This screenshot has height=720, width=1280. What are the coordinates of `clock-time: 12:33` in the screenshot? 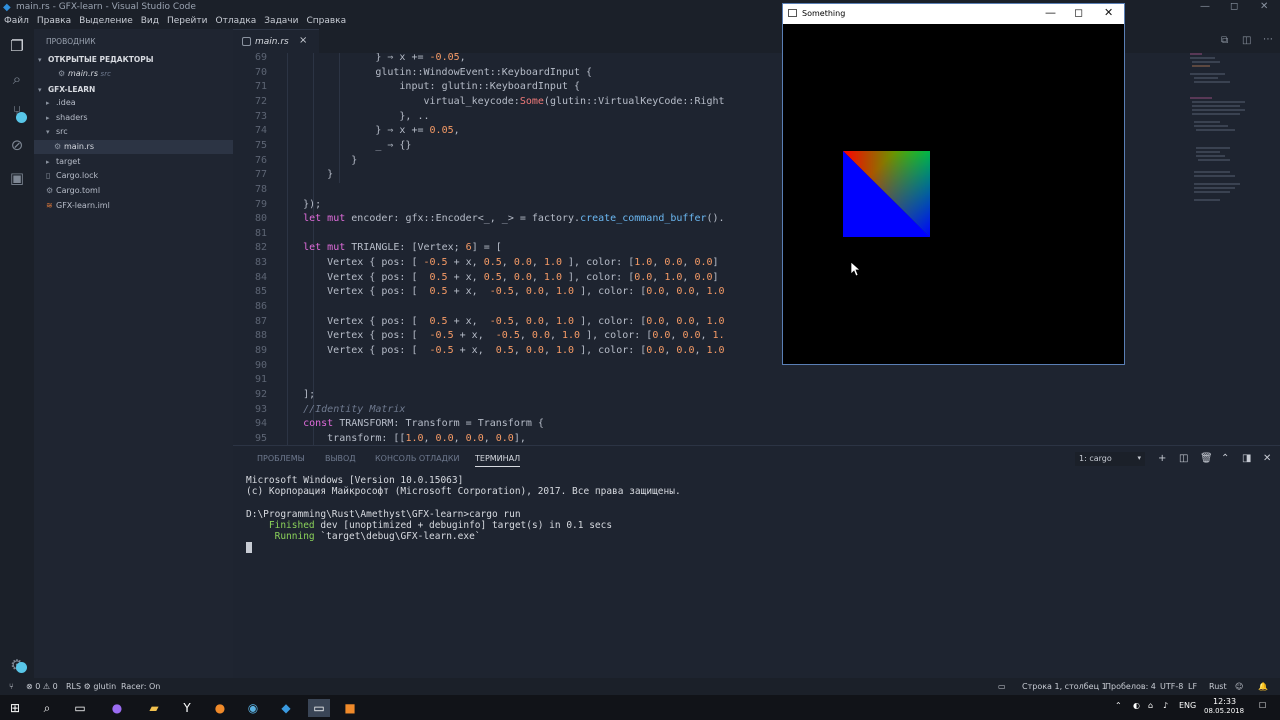 It's located at (1224, 701).